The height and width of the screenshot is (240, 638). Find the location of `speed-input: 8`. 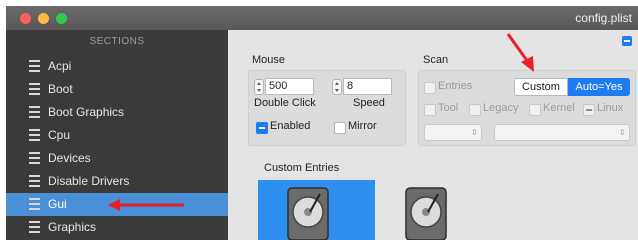

speed-input: 8 is located at coordinates (367, 86).